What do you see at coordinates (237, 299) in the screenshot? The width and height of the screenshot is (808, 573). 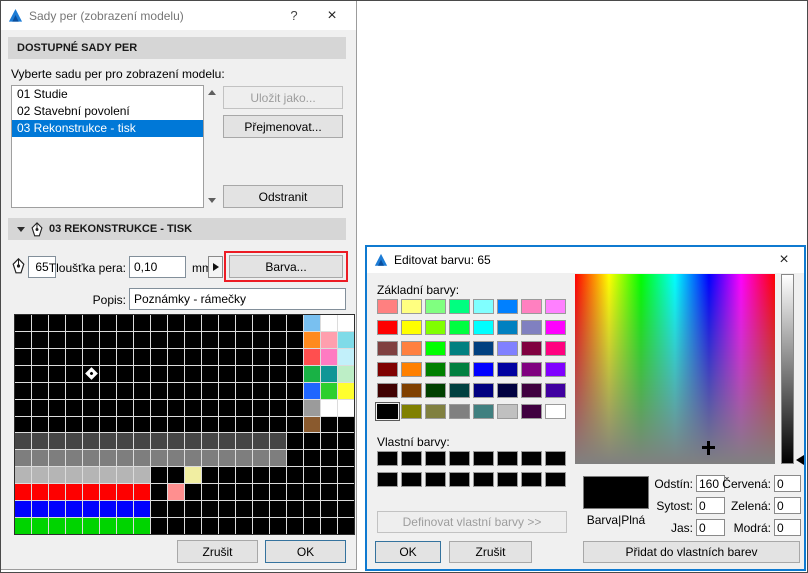 I see `description-input` at bounding box center [237, 299].